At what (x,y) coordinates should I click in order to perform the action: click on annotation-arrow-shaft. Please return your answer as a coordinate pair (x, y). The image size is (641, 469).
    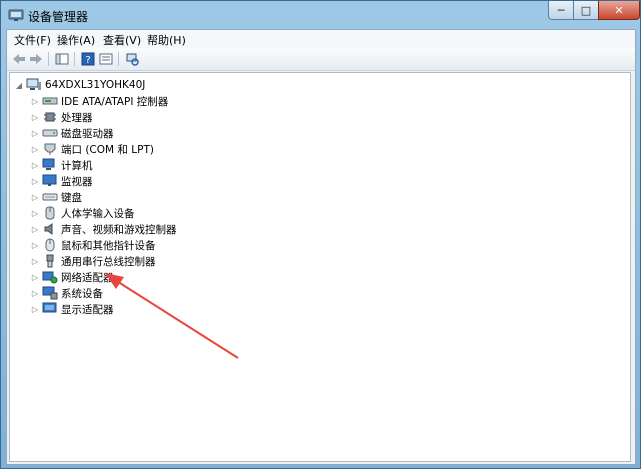
    Looking at the image, I should click on (175, 318).